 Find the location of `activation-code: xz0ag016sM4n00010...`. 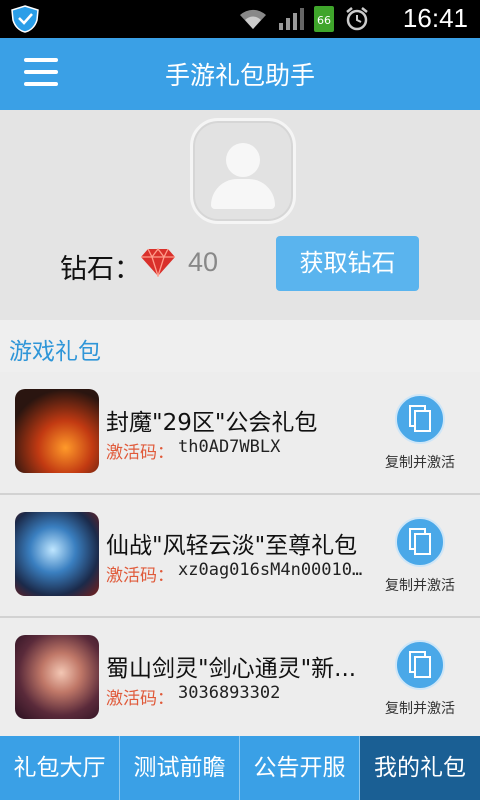

activation-code: xz0ag016sM4n00010... is located at coordinates (273, 570).